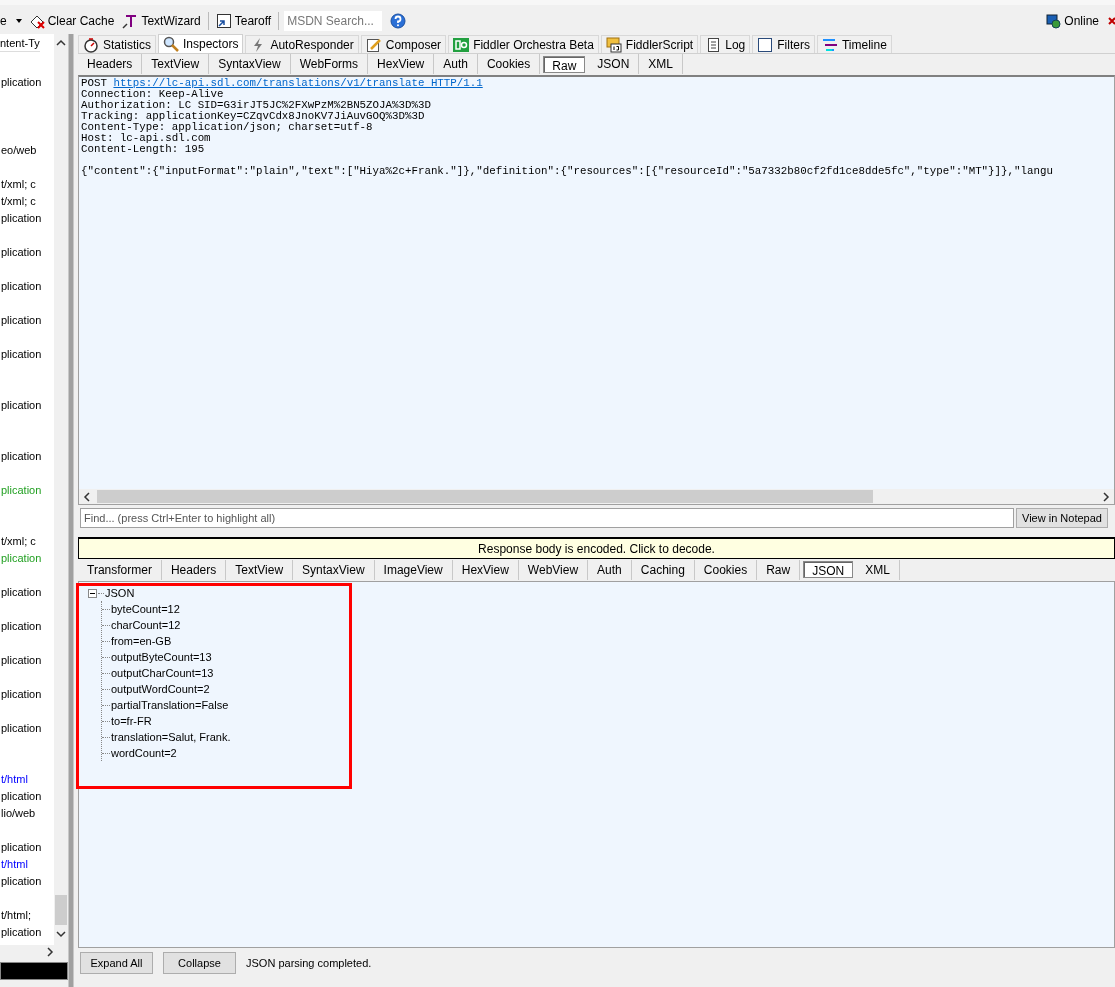  I want to click on view-tab: WebForms, so click(329, 64).